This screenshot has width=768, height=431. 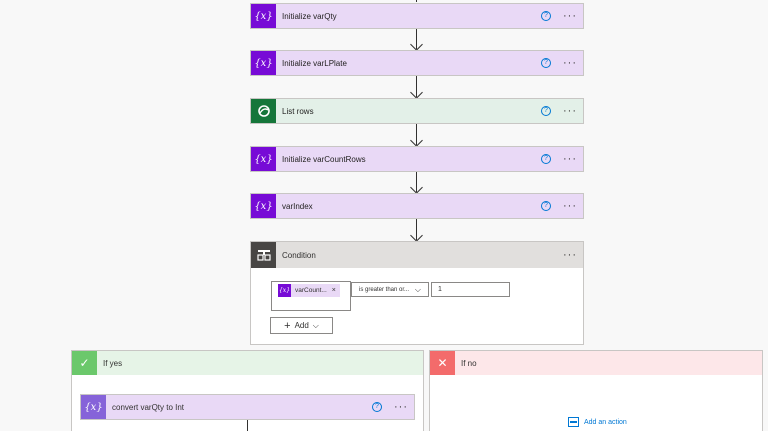 What do you see at coordinates (247, 390) in the screenshot?
I see `if-yes-branch: ✓ If yes {x} convert varQty to Int ? ···` at bounding box center [247, 390].